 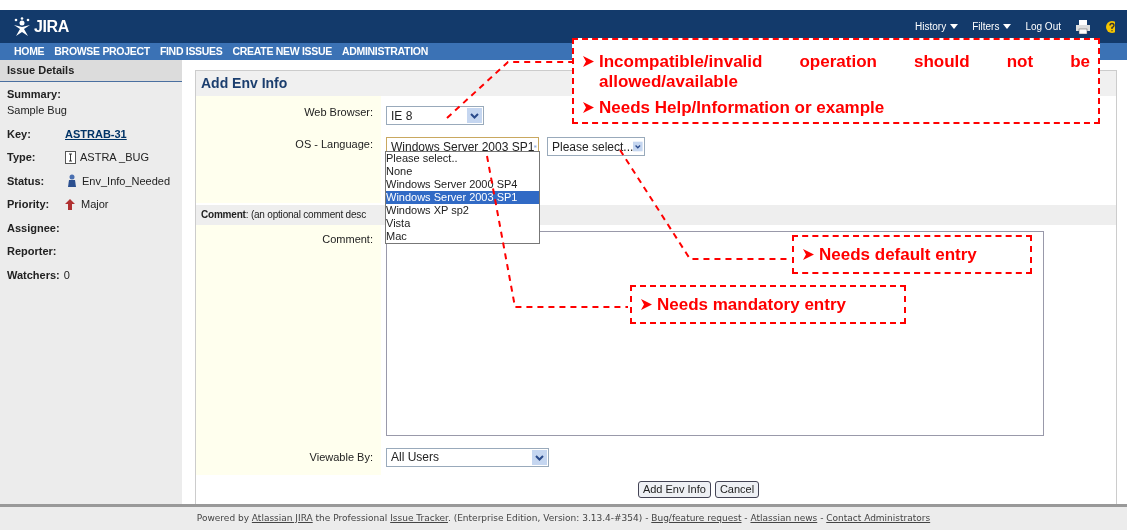 I want to click on form-button: Add Env Info, so click(x=674, y=489).